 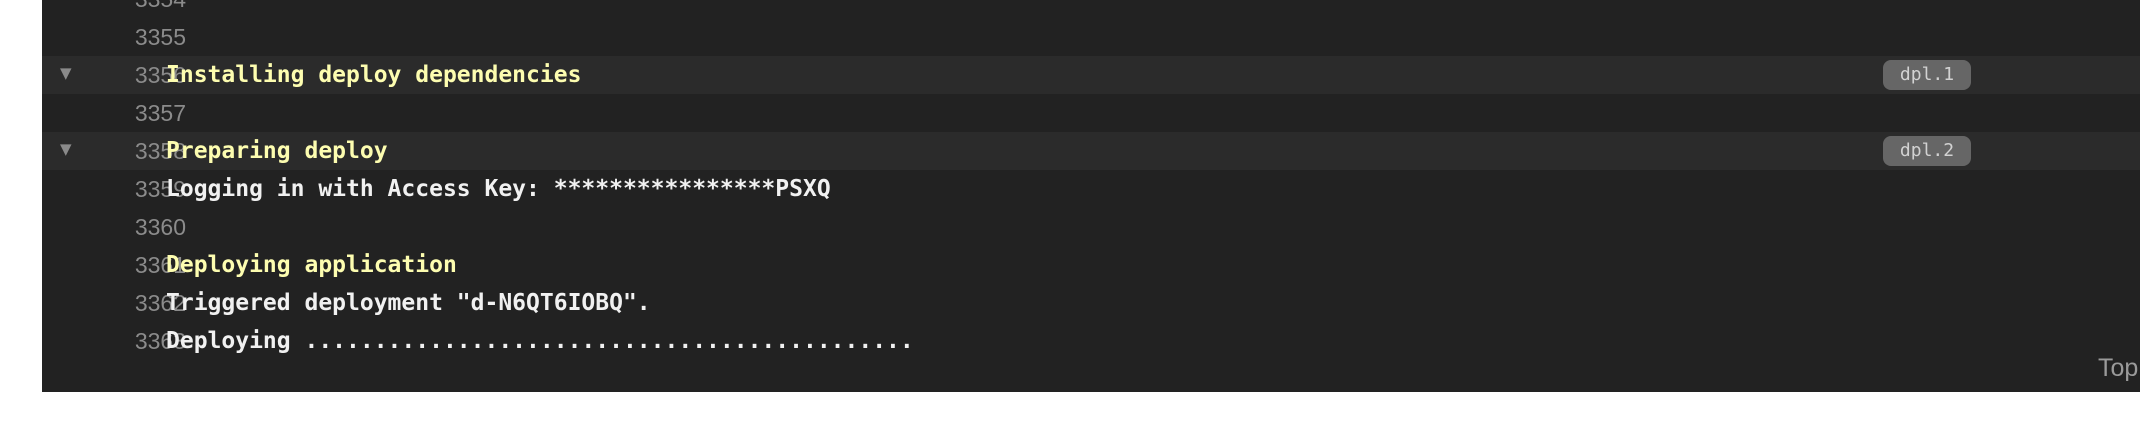 What do you see at coordinates (1091, 151) in the screenshot?
I see `fold-header-dpl-2: ▼ 3358 Preparing deploy dpl.2` at bounding box center [1091, 151].